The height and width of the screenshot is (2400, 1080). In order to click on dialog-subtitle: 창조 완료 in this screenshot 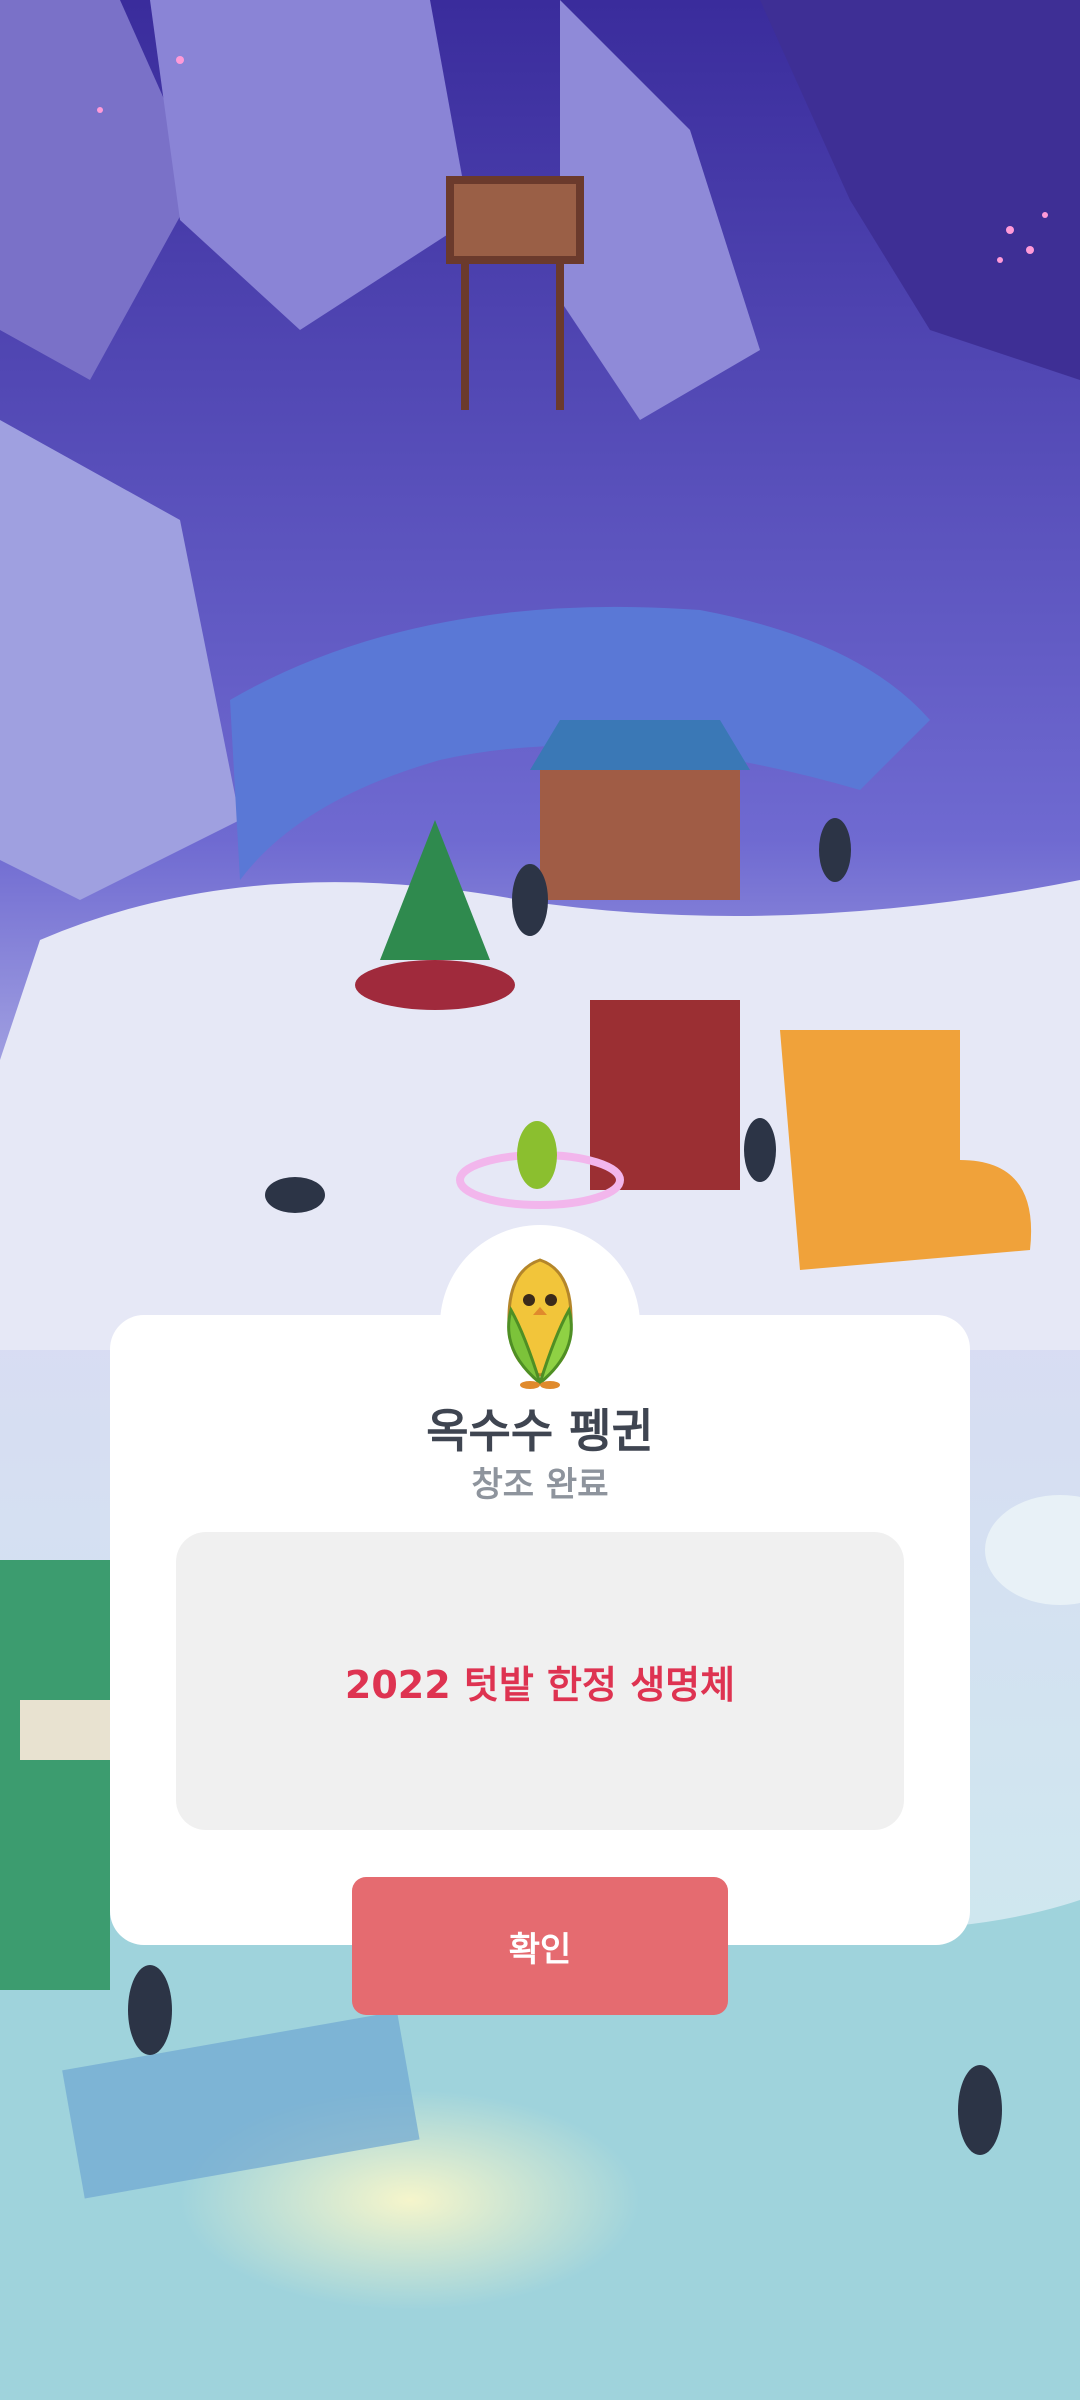, I will do `click(540, 1485)`.